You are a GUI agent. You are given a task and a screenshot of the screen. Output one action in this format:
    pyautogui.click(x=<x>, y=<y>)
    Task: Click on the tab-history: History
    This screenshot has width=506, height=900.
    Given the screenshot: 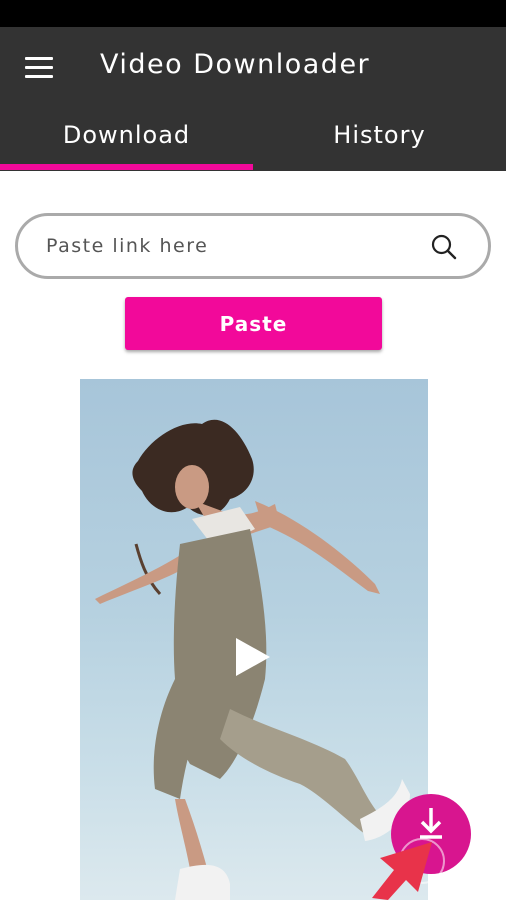 What is the action you would take?
    pyautogui.click(x=379, y=139)
    